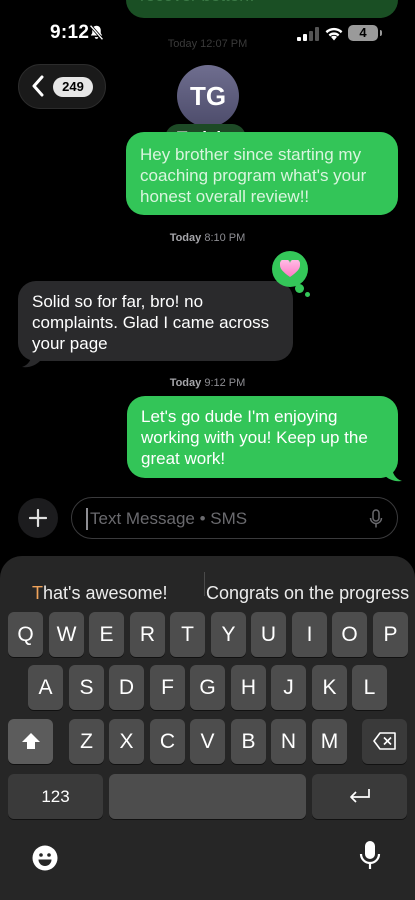 This screenshot has width=415, height=900. I want to click on key-f: F, so click(167, 687).